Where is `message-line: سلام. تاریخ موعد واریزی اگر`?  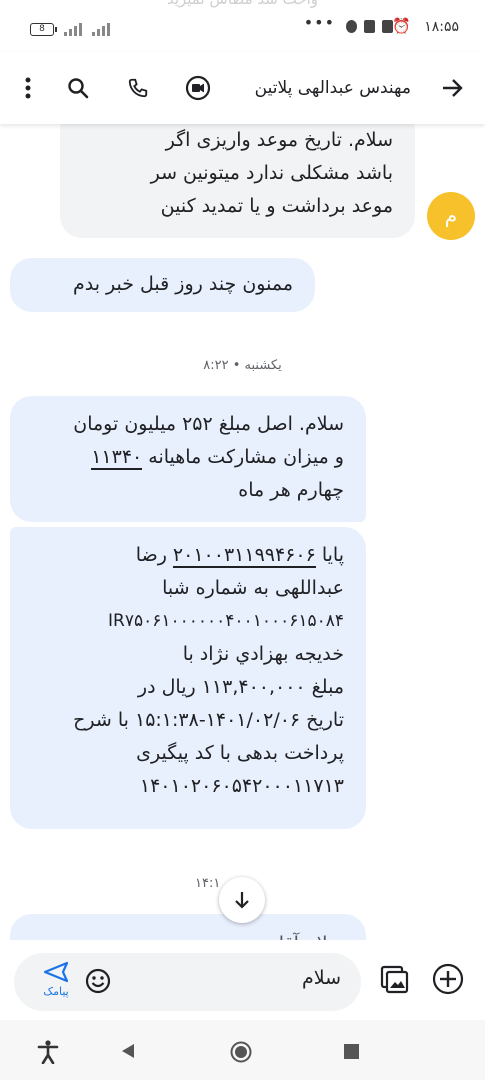 message-line: سلام. تاریخ موعد واریزی اگر is located at coordinates (279, 140).